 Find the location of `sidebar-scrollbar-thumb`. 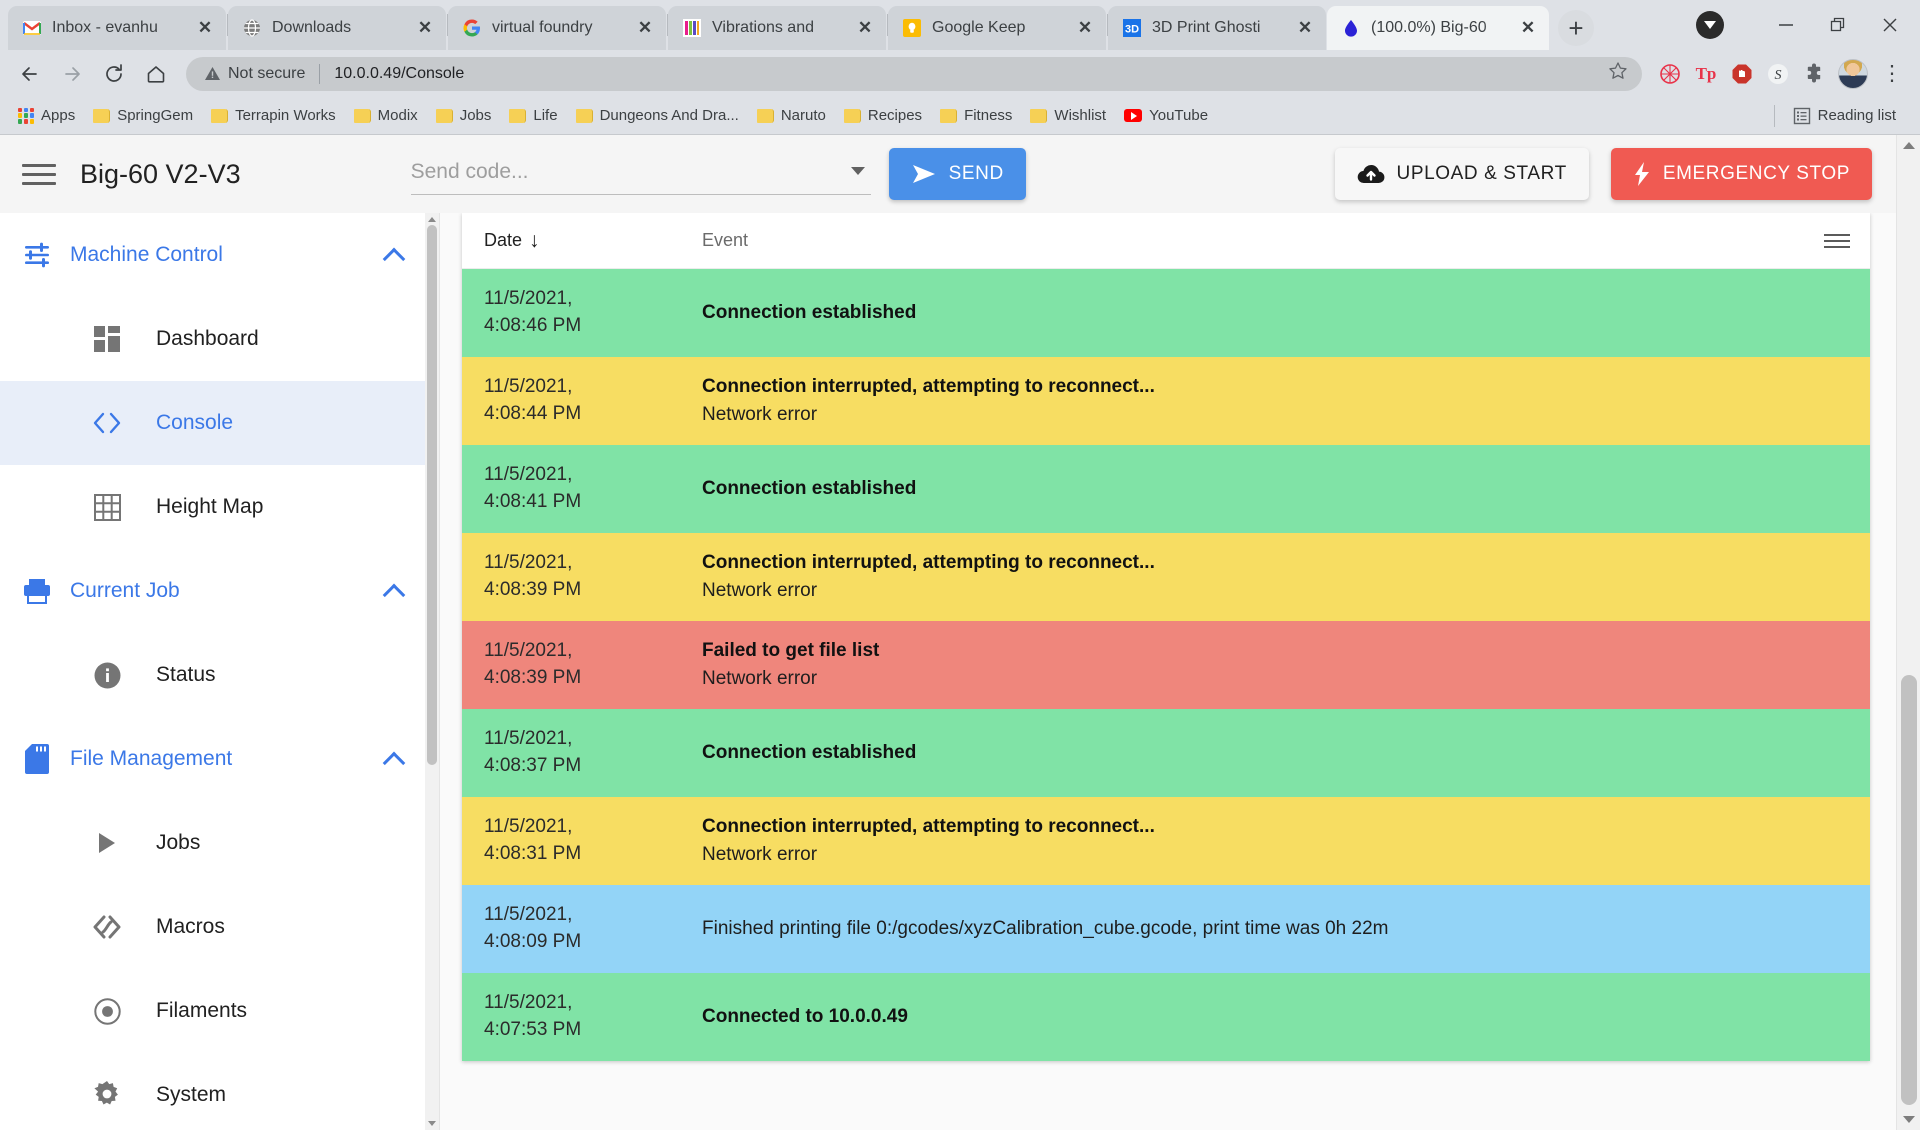

sidebar-scrollbar-thumb is located at coordinates (432, 495).